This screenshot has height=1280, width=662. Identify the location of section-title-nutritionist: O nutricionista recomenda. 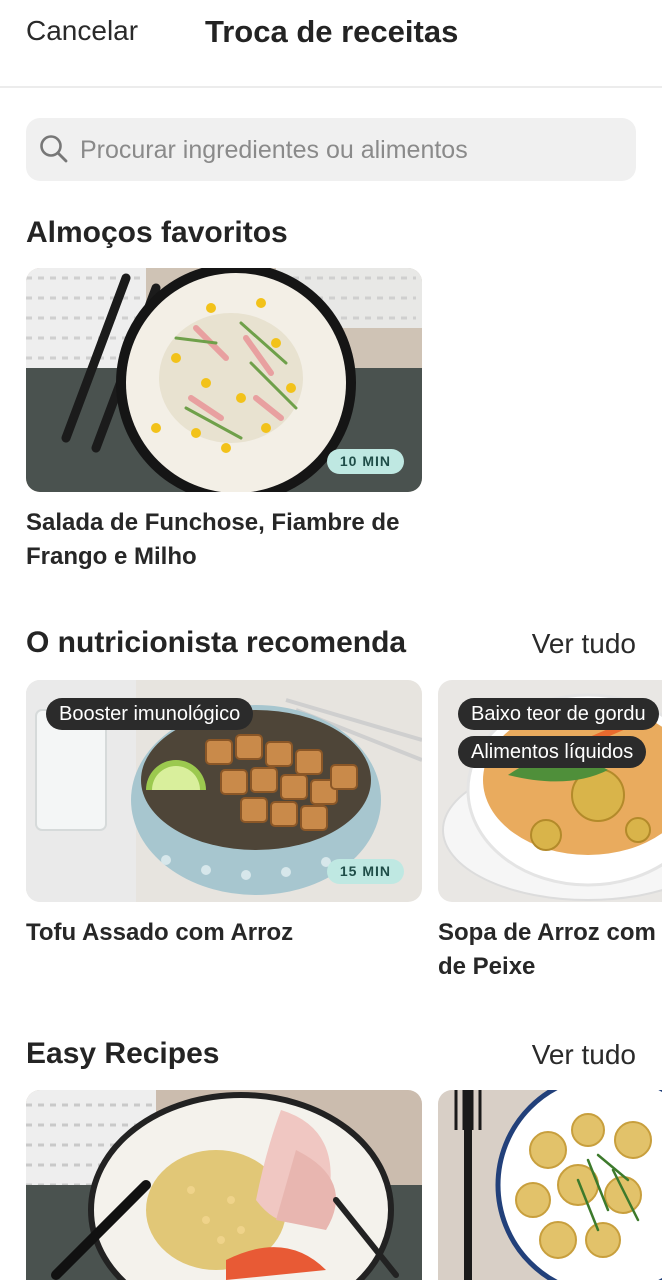
(216, 642).